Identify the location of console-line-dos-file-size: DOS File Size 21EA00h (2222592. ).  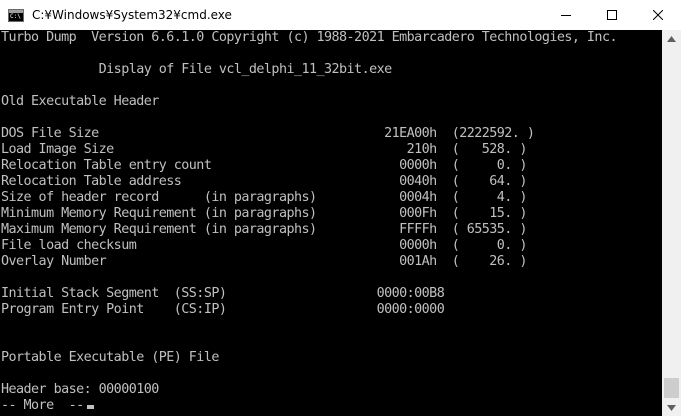
(268, 133).